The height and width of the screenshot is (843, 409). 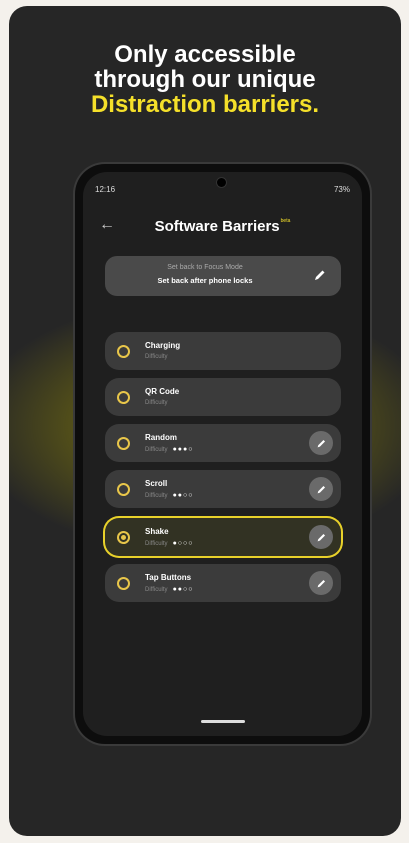 What do you see at coordinates (221, 182) in the screenshot?
I see `camera-icon` at bounding box center [221, 182].